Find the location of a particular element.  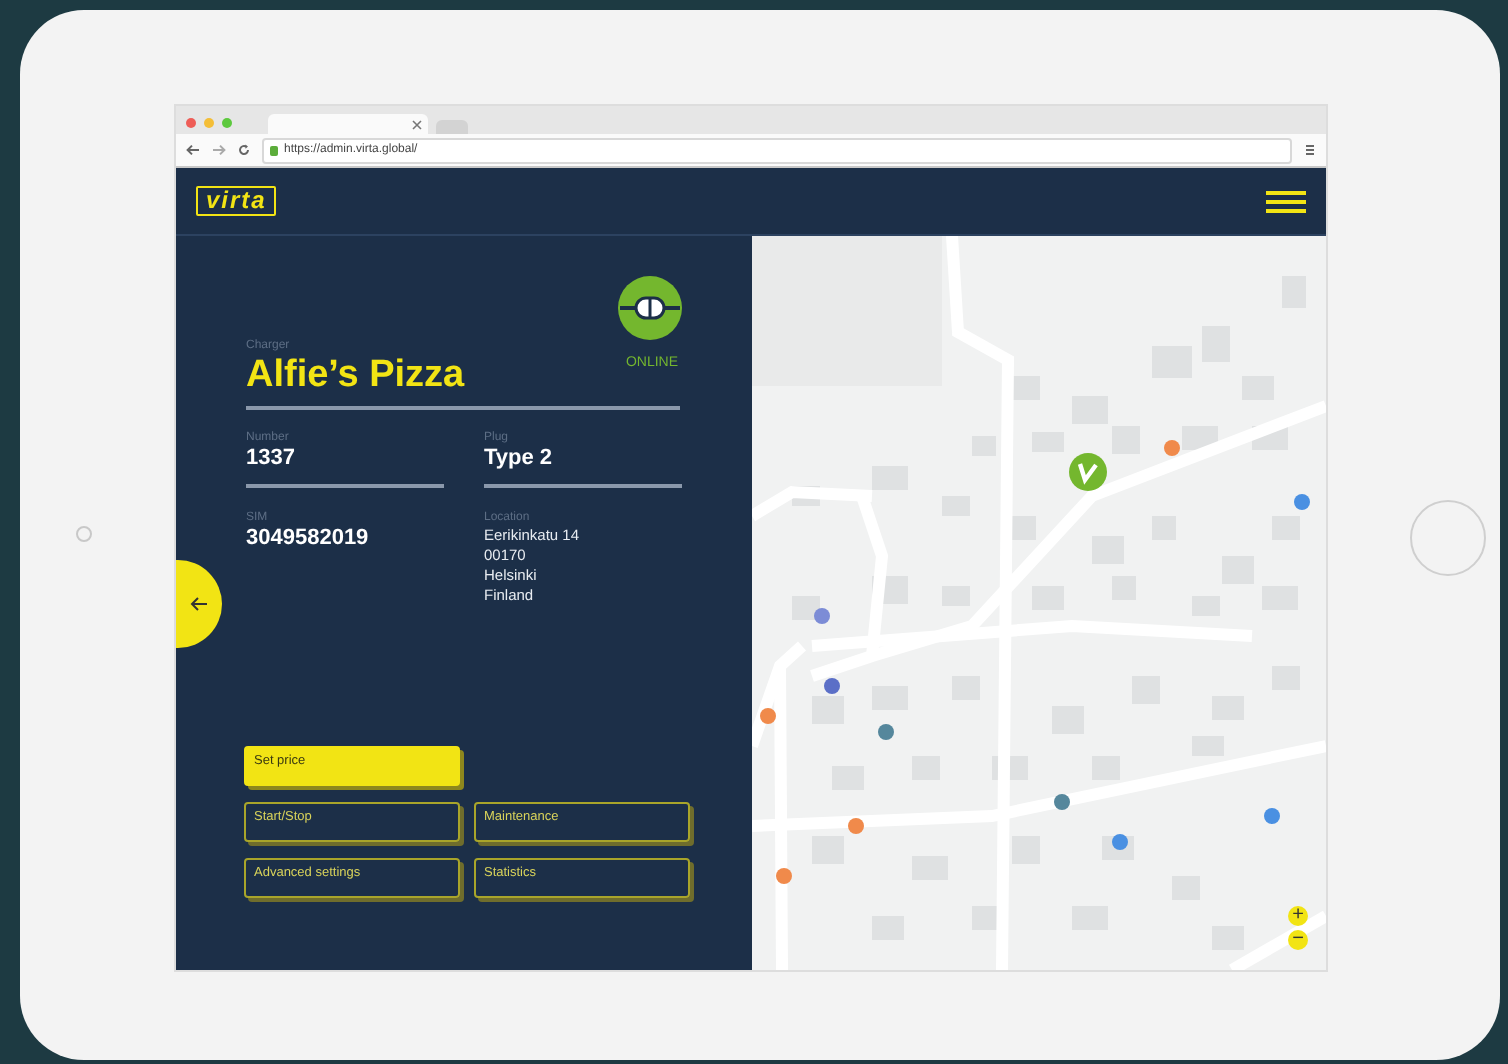

forward-icon is located at coordinates (219, 150).